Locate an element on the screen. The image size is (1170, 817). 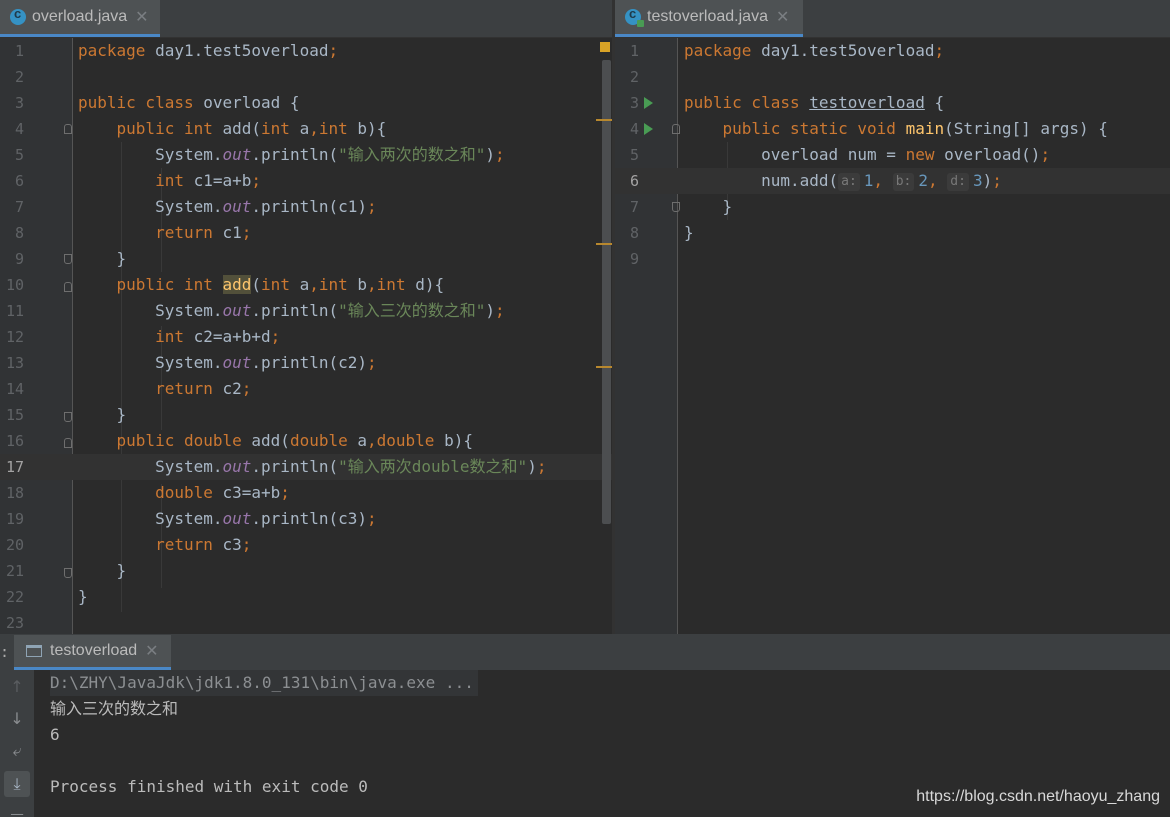
code-line: 18 double c3=a+b; is located at coordinates (147, 492).